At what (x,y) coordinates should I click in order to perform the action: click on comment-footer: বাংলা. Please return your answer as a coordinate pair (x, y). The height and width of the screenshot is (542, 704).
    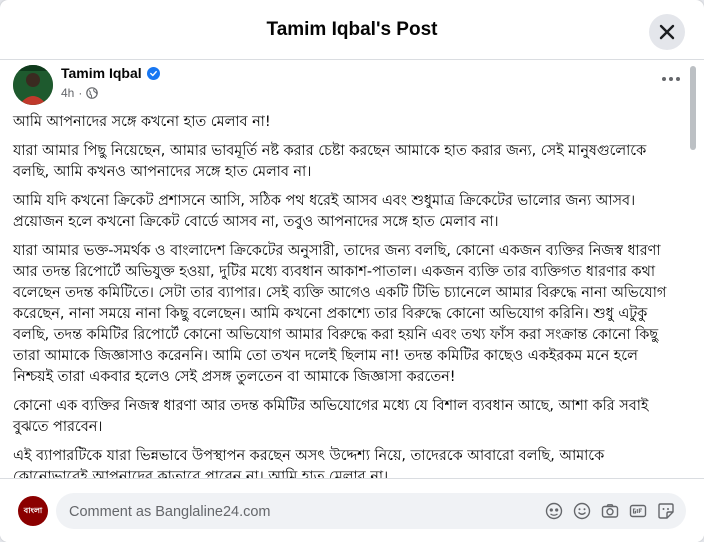
    Looking at the image, I should click on (352, 510).